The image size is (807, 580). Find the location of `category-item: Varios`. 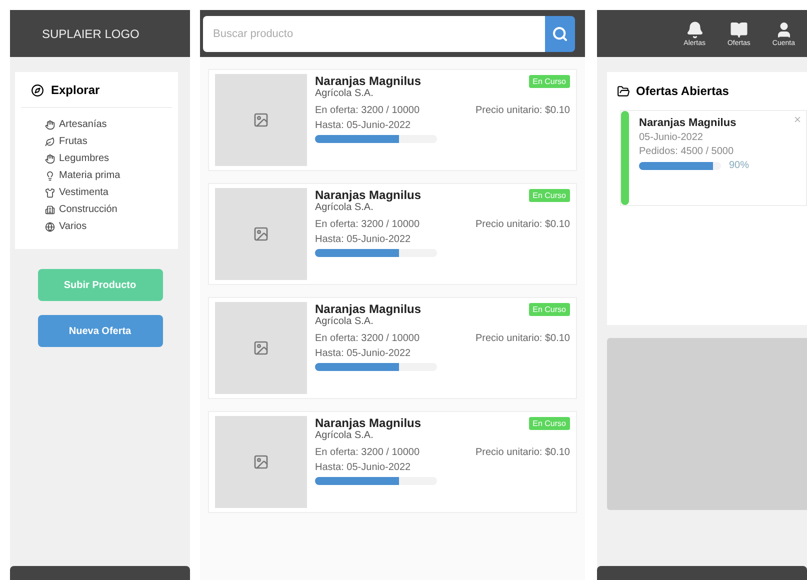

category-item: Varios is located at coordinates (51, 226).